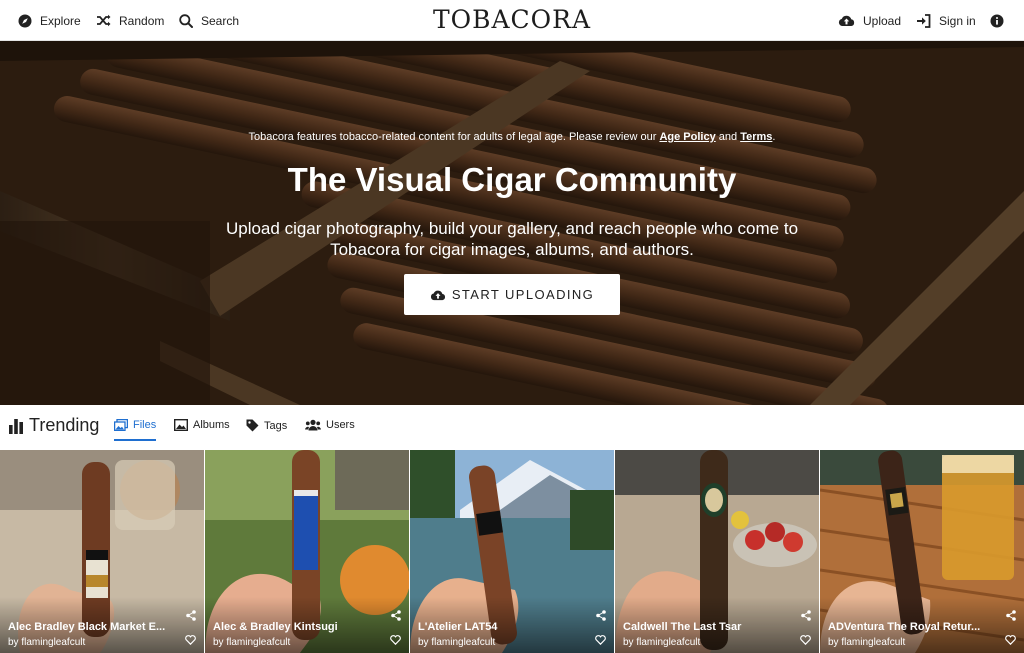 The height and width of the screenshot is (653, 1024). What do you see at coordinates (687, 137) in the screenshot?
I see `age-policy-link: Age Policy` at bounding box center [687, 137].